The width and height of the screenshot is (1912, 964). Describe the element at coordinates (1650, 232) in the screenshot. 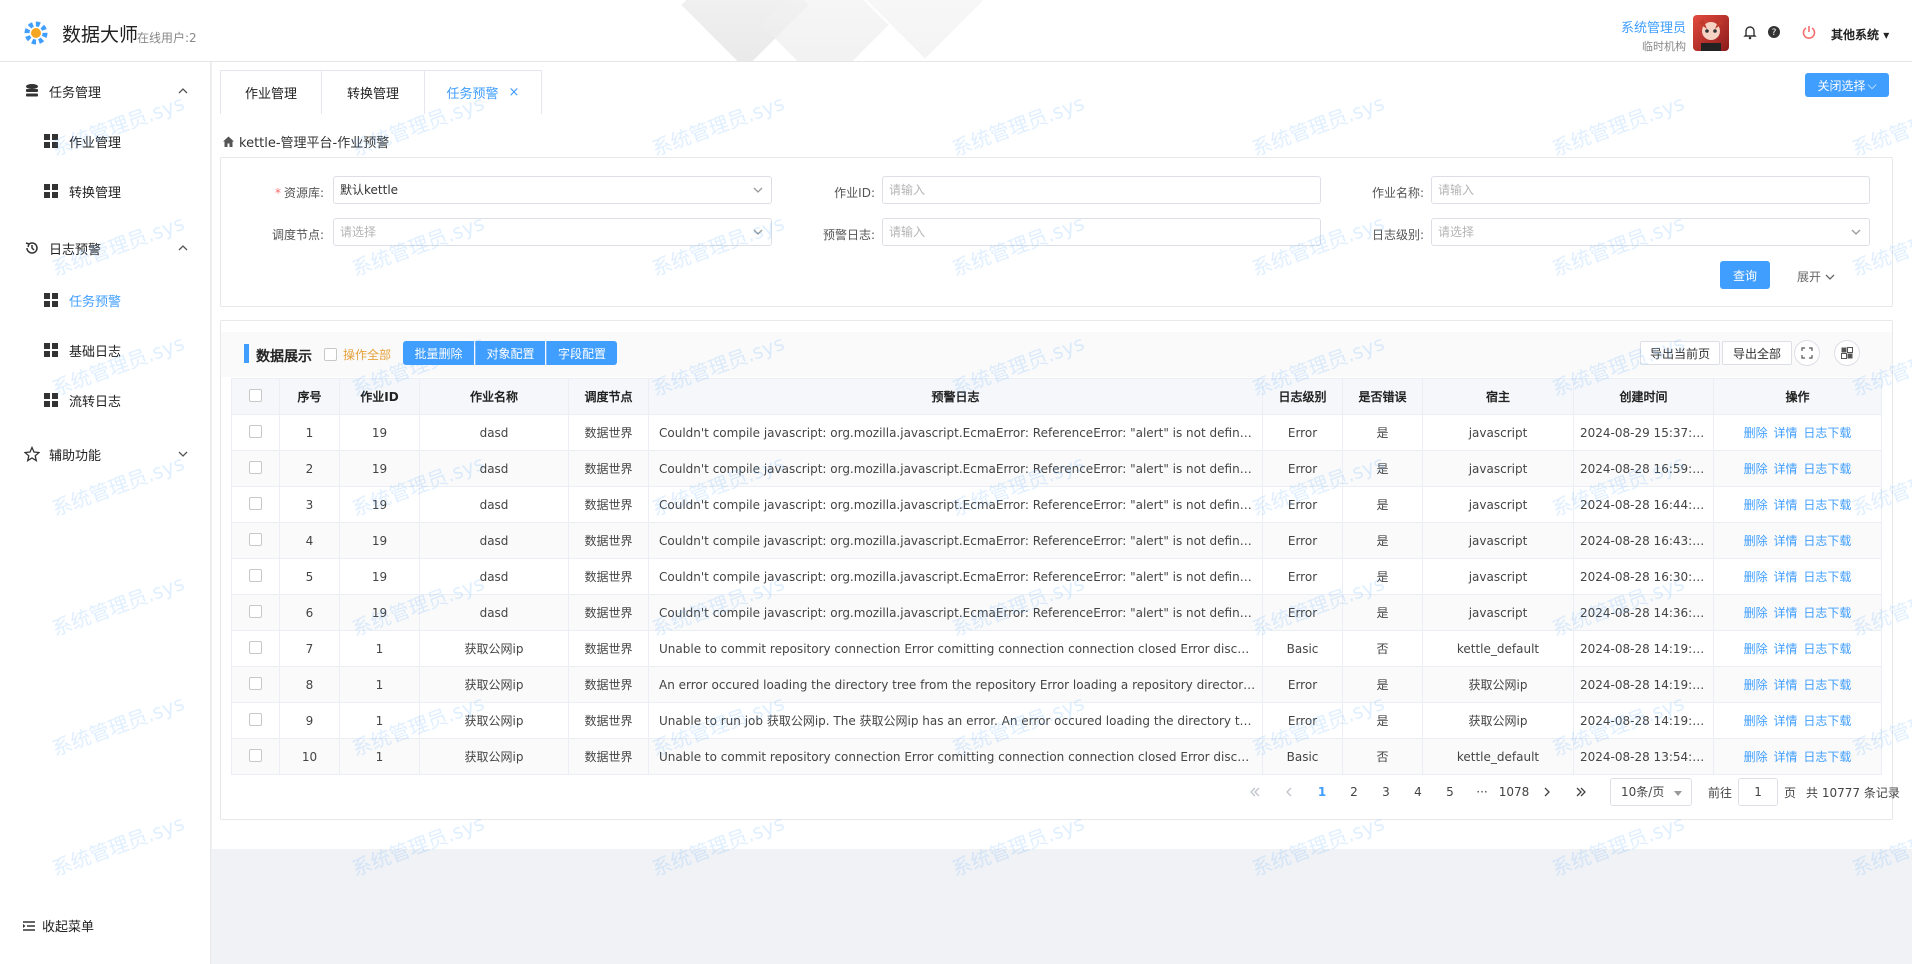

I see `log-level-select: 请选择` at that location.